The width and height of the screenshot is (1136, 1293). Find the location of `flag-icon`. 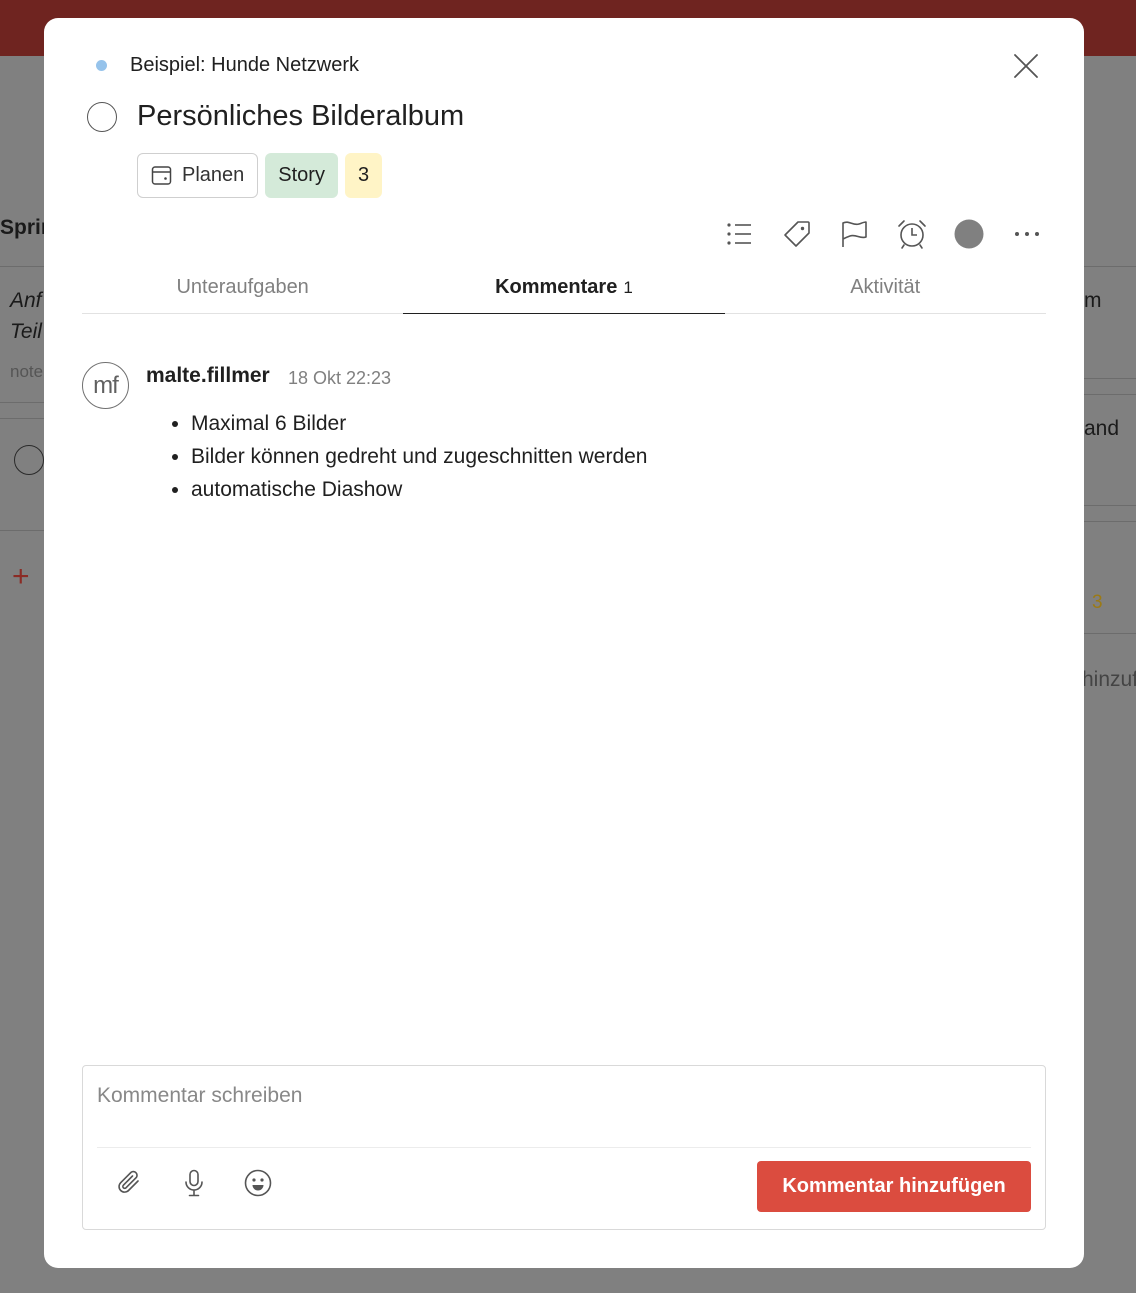

flag-icon is located at coordinates (854, 234).